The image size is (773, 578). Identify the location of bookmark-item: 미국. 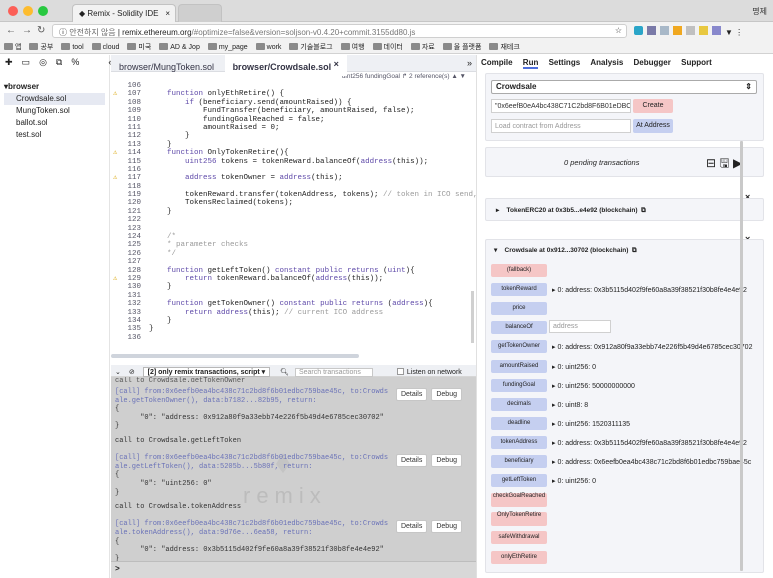
(139, 47).